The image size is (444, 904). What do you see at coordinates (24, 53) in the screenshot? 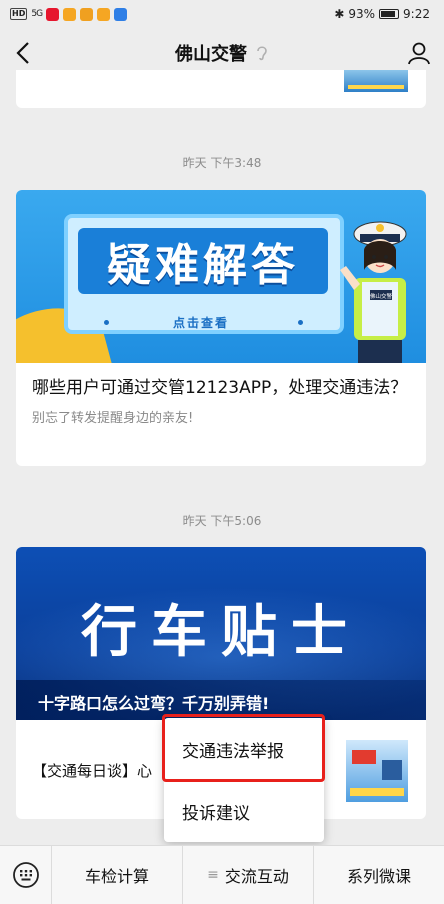
I see `back-arrow-icon` at bounding box center [24, 53].